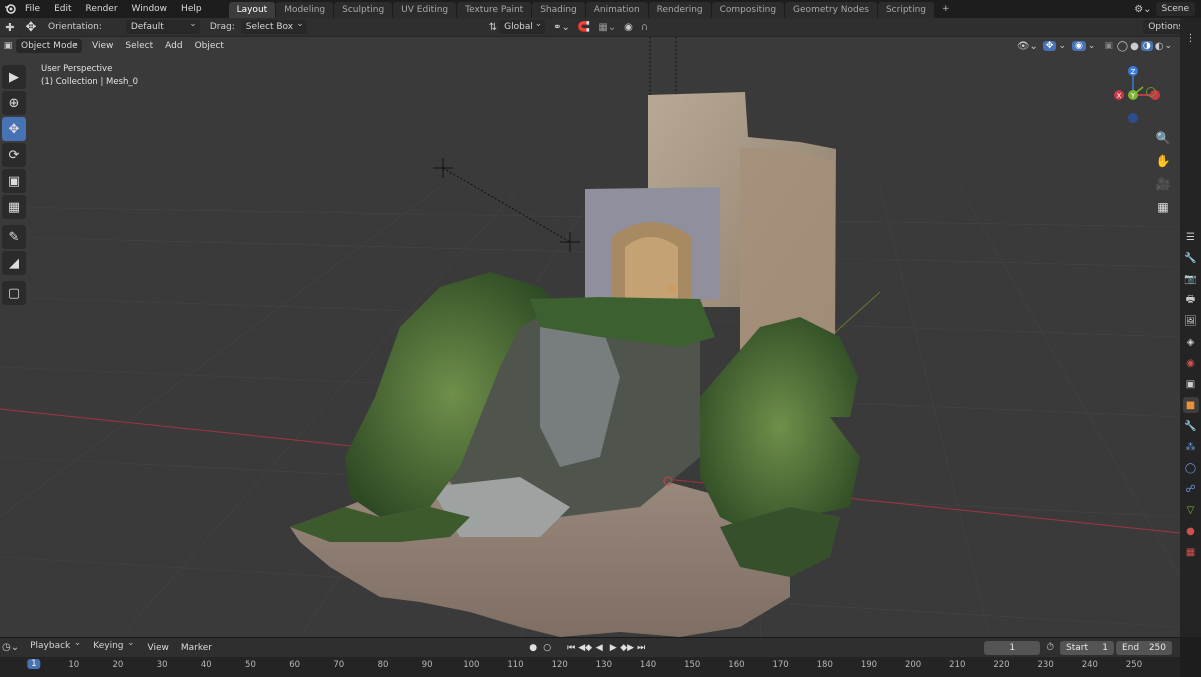 The height and width of the screenshot is (677, 1201). Describe the element at coordinates (62, 9) in the screenshot. I see `menu-edit: Edit` at that location.